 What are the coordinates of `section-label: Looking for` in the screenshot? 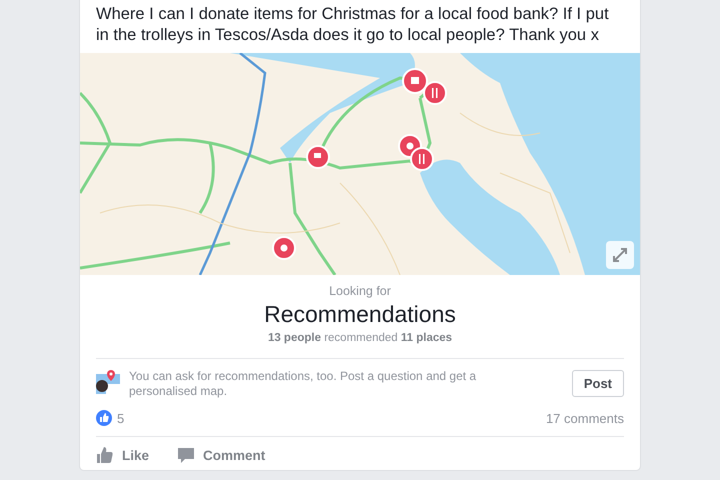 It's located at (360, 291).